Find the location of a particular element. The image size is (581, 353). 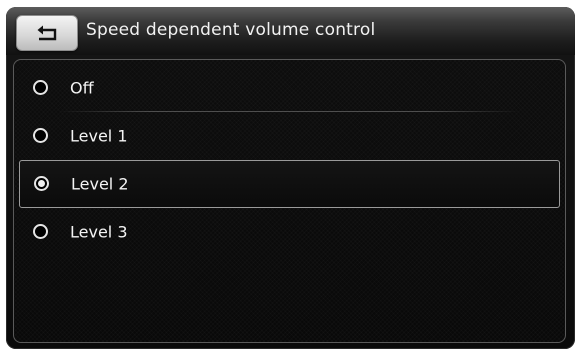

option-label: Level 2 is located at coordinates (100, 184).